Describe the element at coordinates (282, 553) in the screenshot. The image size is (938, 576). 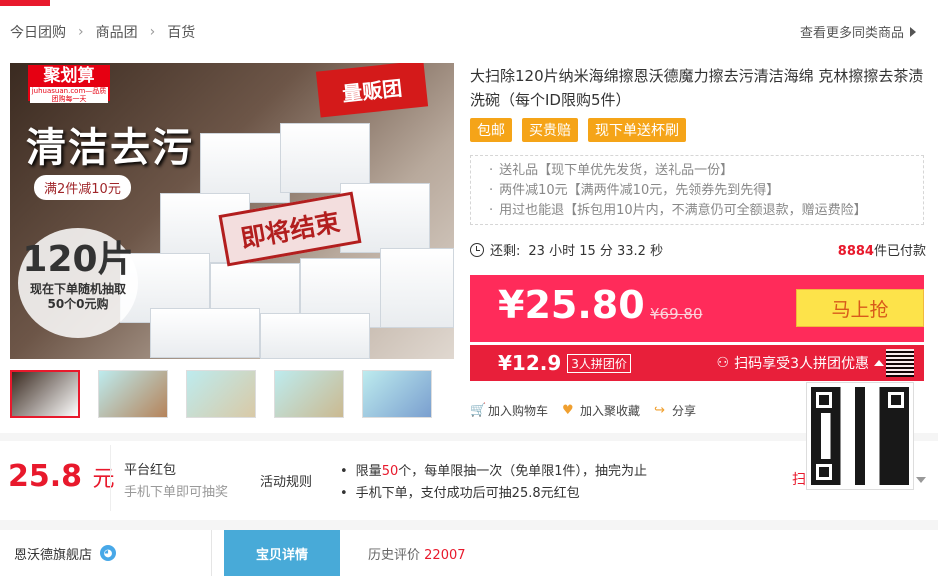
I see `tab-product-detail: 宝贝详情` at that location.